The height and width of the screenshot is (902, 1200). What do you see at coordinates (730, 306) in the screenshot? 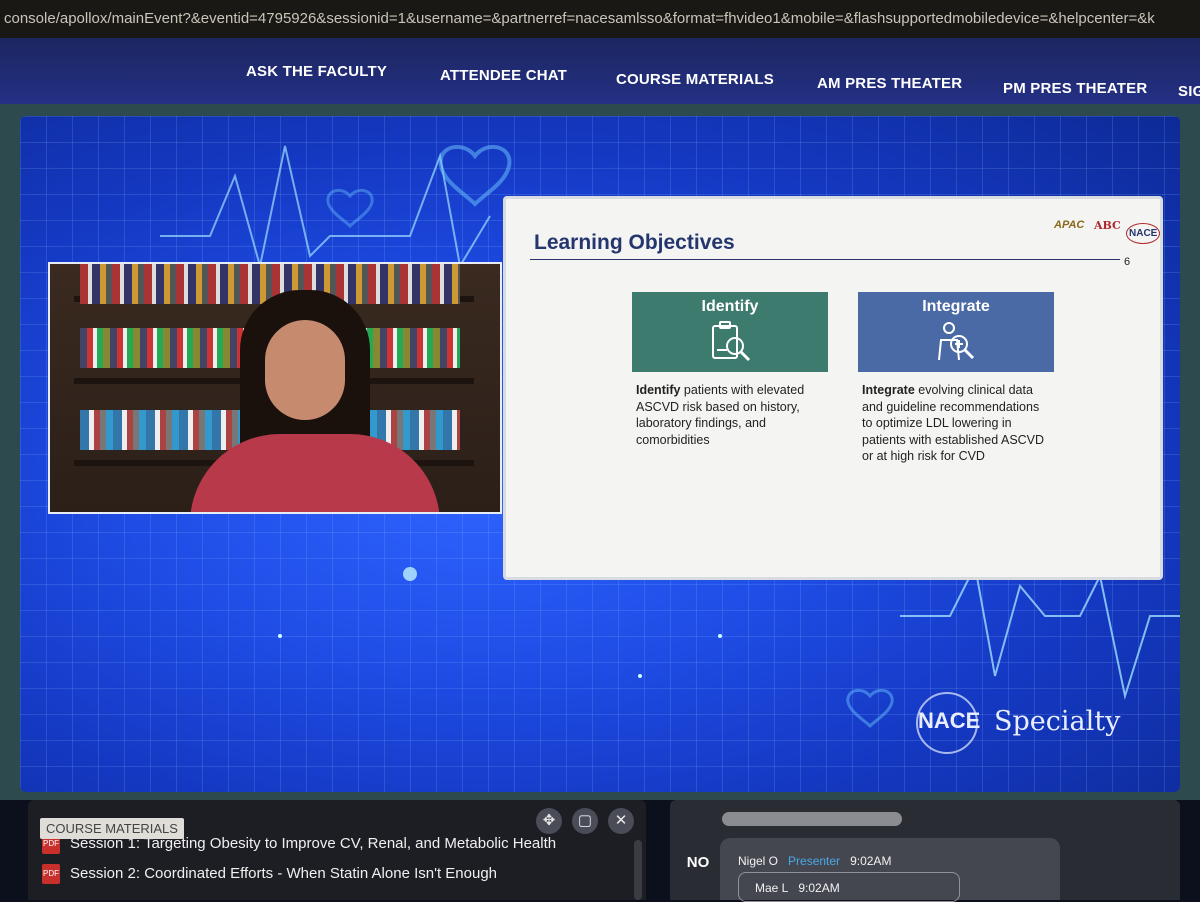
I see `objective-card-heading: Identify` at bounding box center [730, 306].